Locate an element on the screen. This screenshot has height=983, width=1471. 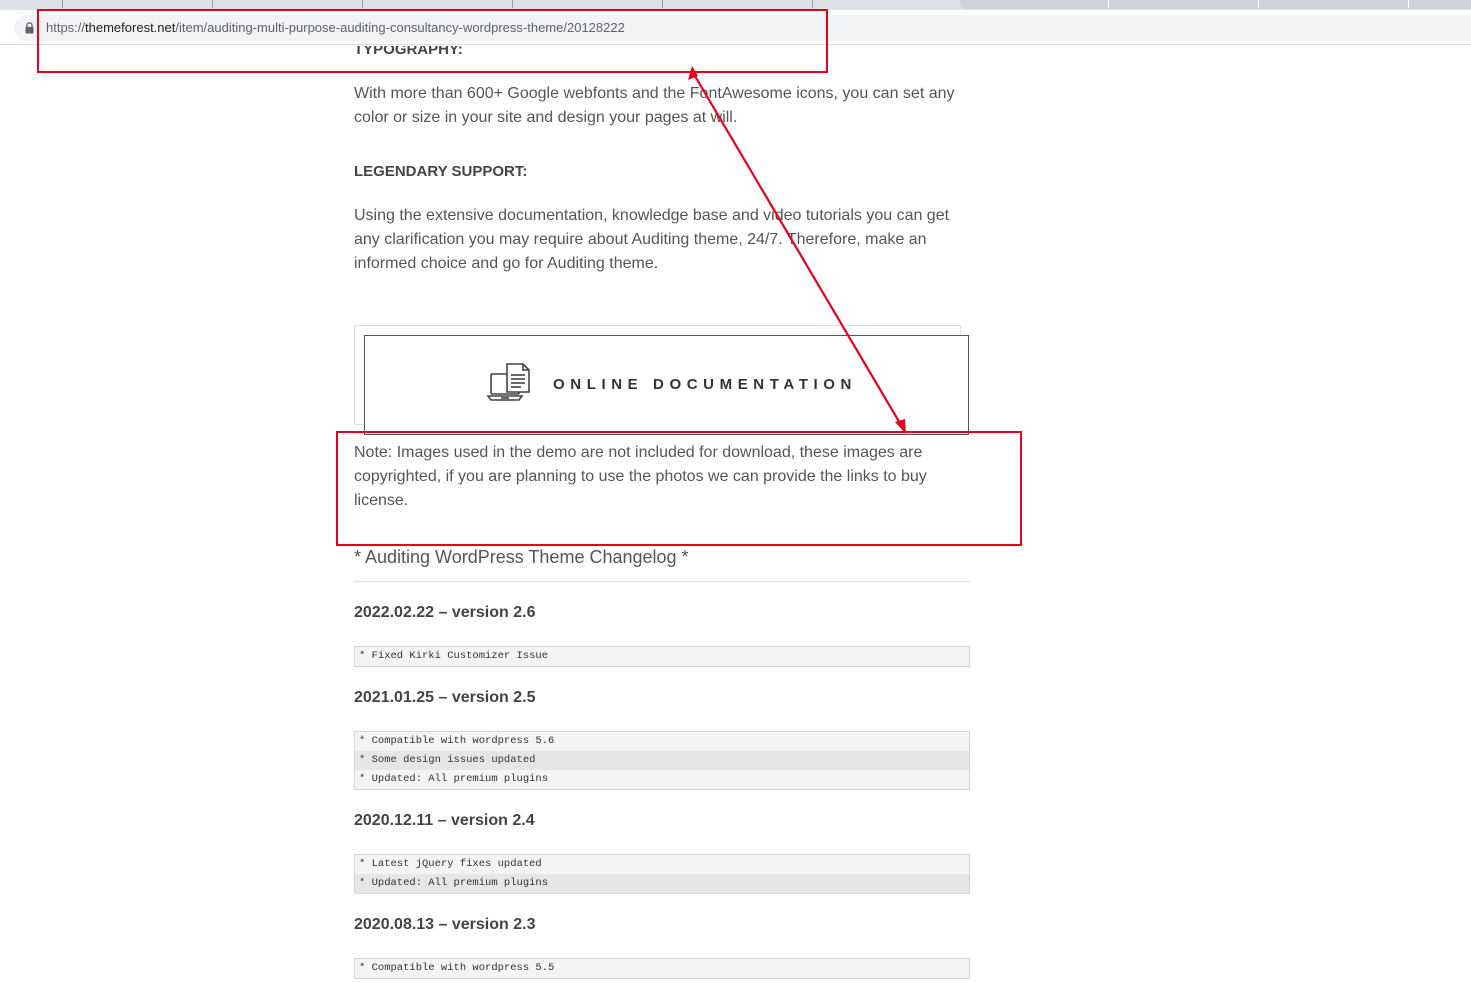
changelog-version-heading: 2020.12.11 – version 2.4 is located at coordinates (444, 820).